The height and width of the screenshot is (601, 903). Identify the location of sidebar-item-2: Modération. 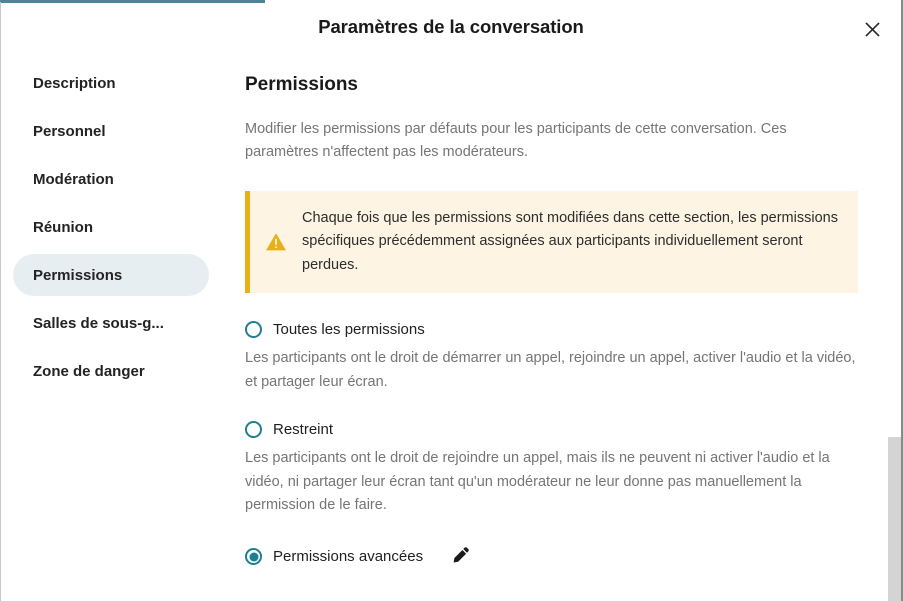
(111, 179).